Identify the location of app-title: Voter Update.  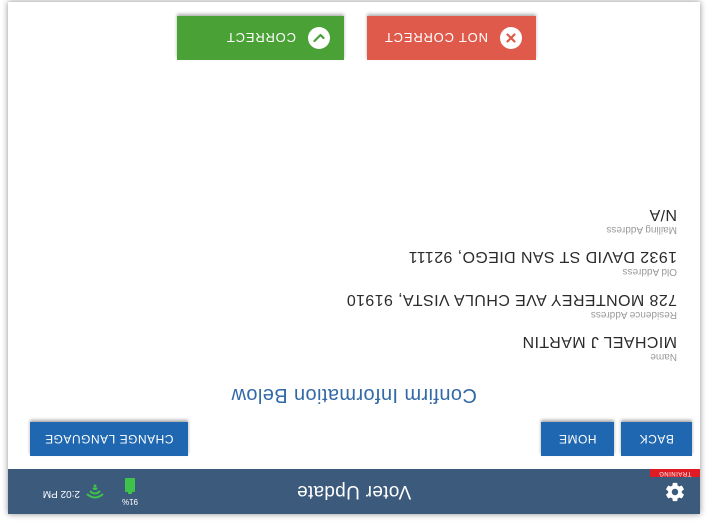
(354, 491).